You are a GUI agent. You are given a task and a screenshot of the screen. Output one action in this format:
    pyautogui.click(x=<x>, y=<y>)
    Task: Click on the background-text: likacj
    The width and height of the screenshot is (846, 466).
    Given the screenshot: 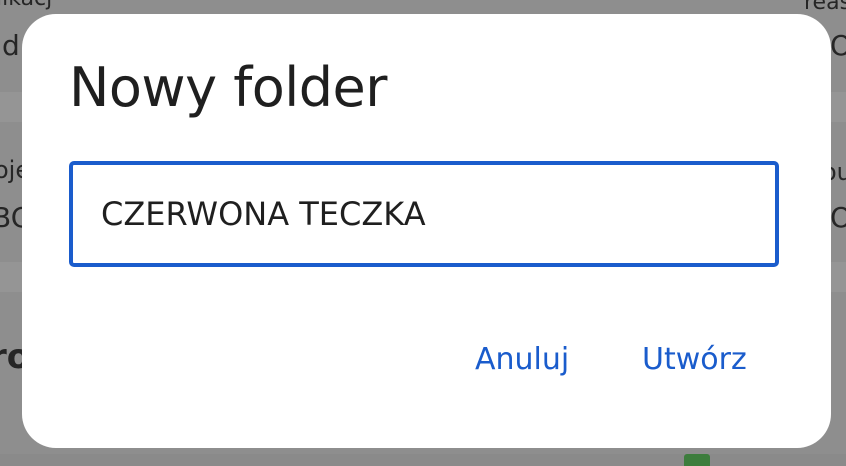 What is the action you would take?
    pyautogui.click(x=26, y=5)
    